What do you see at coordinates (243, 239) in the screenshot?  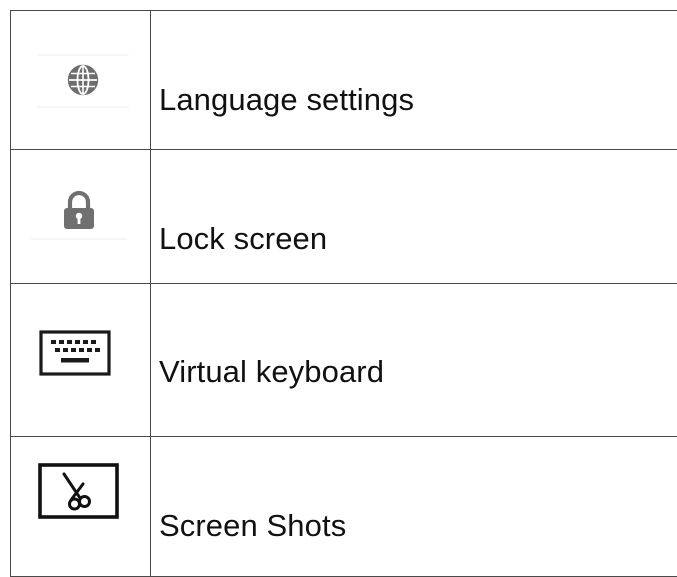 I see `lock-screen-label: Lock screen` at bounding box center [243, 239].